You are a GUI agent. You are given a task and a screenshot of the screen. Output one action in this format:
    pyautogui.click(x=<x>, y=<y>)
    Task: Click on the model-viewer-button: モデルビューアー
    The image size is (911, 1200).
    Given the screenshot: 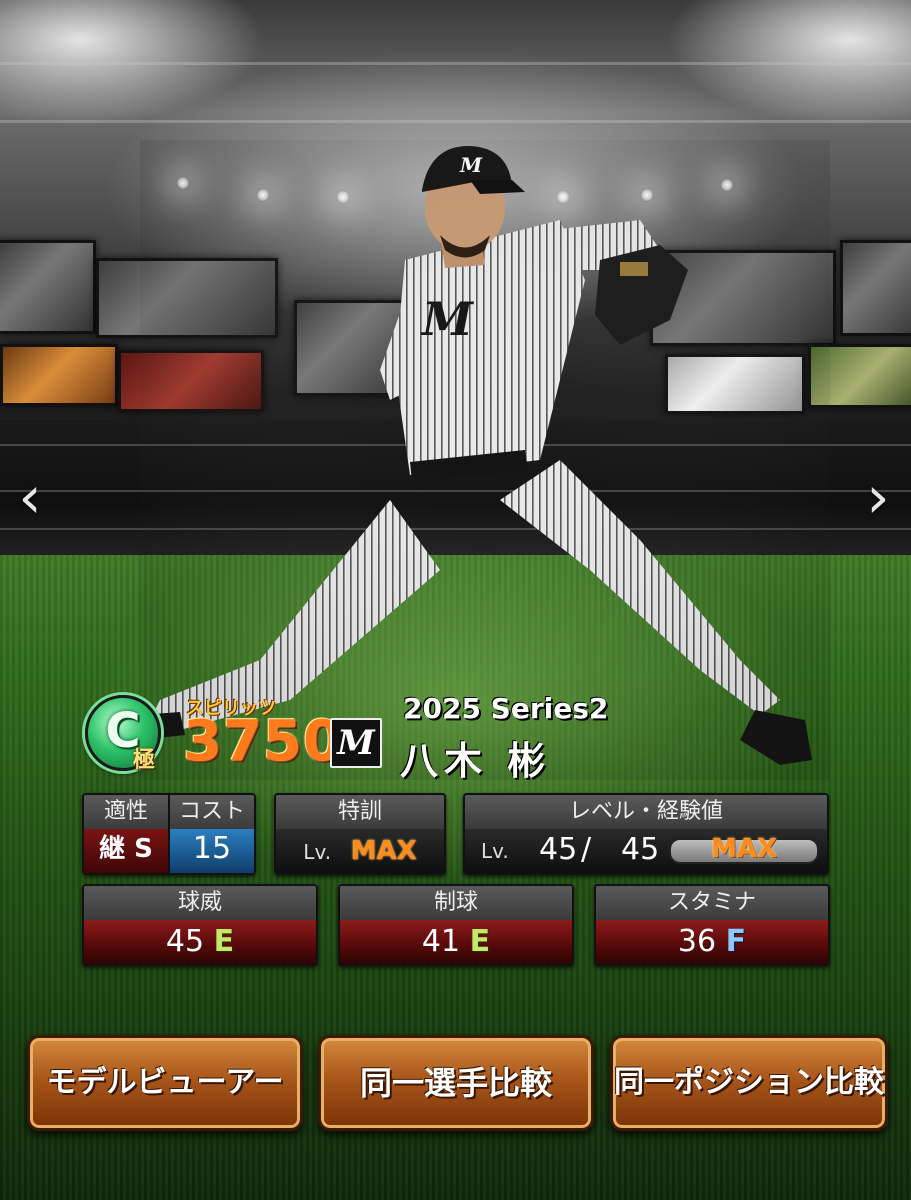 What is the action you would take?
    pyautogui.click(x=165, y=1083)
    